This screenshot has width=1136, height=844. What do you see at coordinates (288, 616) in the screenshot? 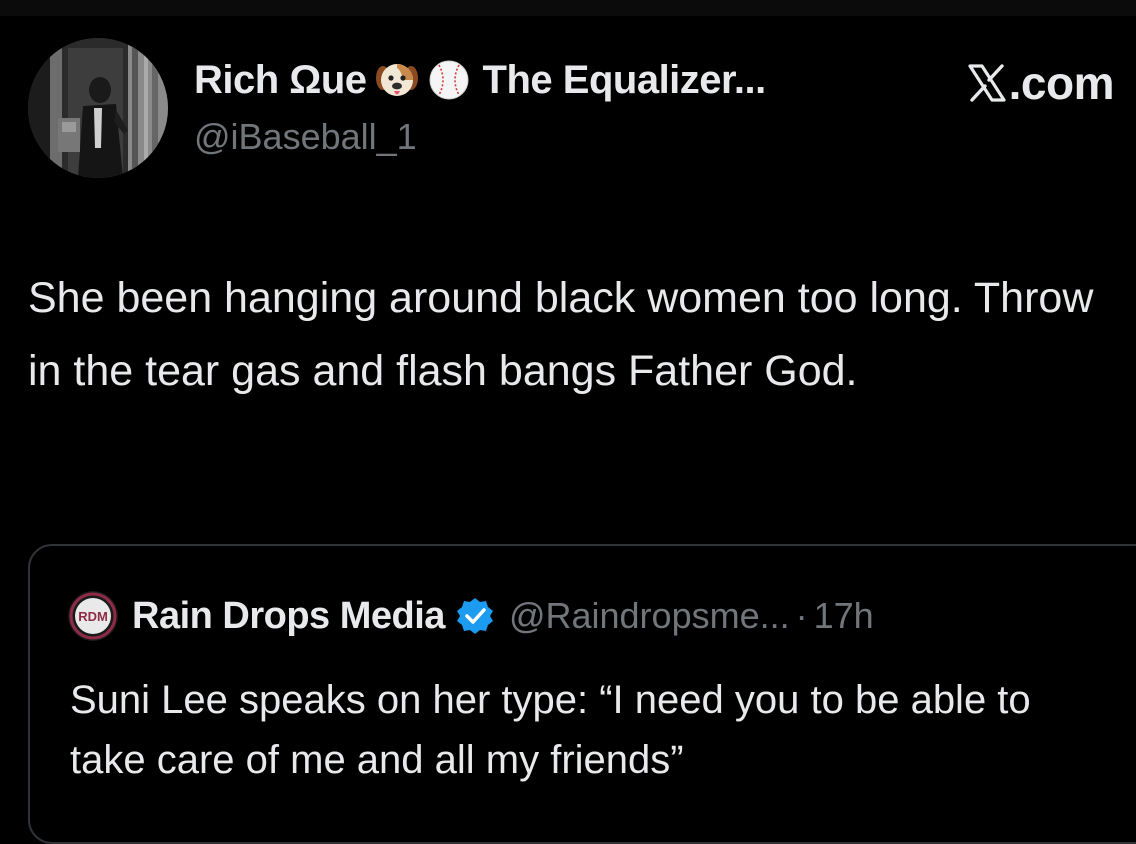
I see `quoted-author-display-name: Rain Drops Media` at bounding box center [288, 616].